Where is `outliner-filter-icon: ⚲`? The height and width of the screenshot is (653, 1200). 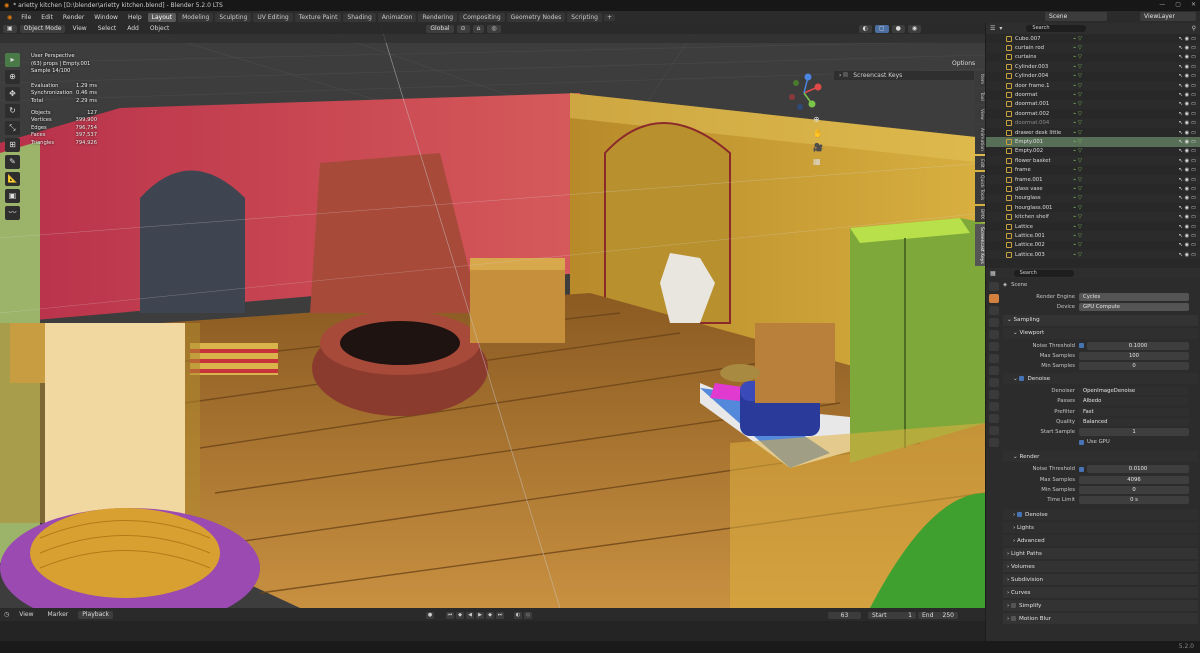
outliner-filter-icon: ⚲ is located at coordinates (1196, 28).